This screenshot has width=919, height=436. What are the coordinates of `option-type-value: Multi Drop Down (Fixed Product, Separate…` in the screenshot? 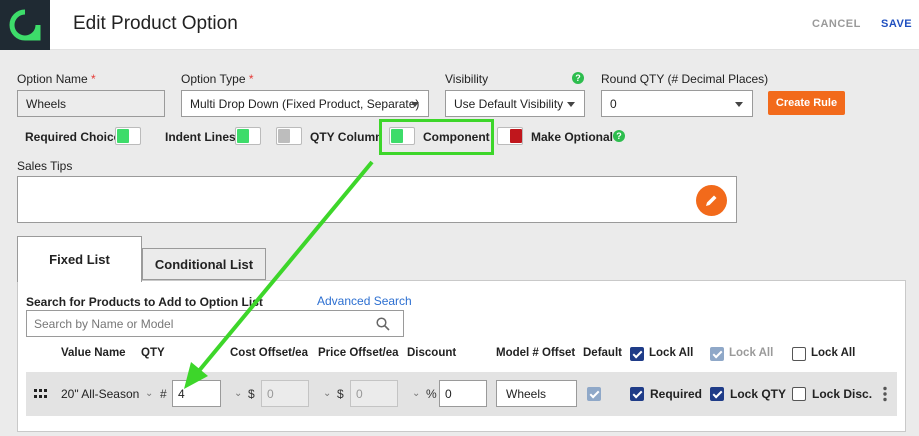 It's located at (305, 104).